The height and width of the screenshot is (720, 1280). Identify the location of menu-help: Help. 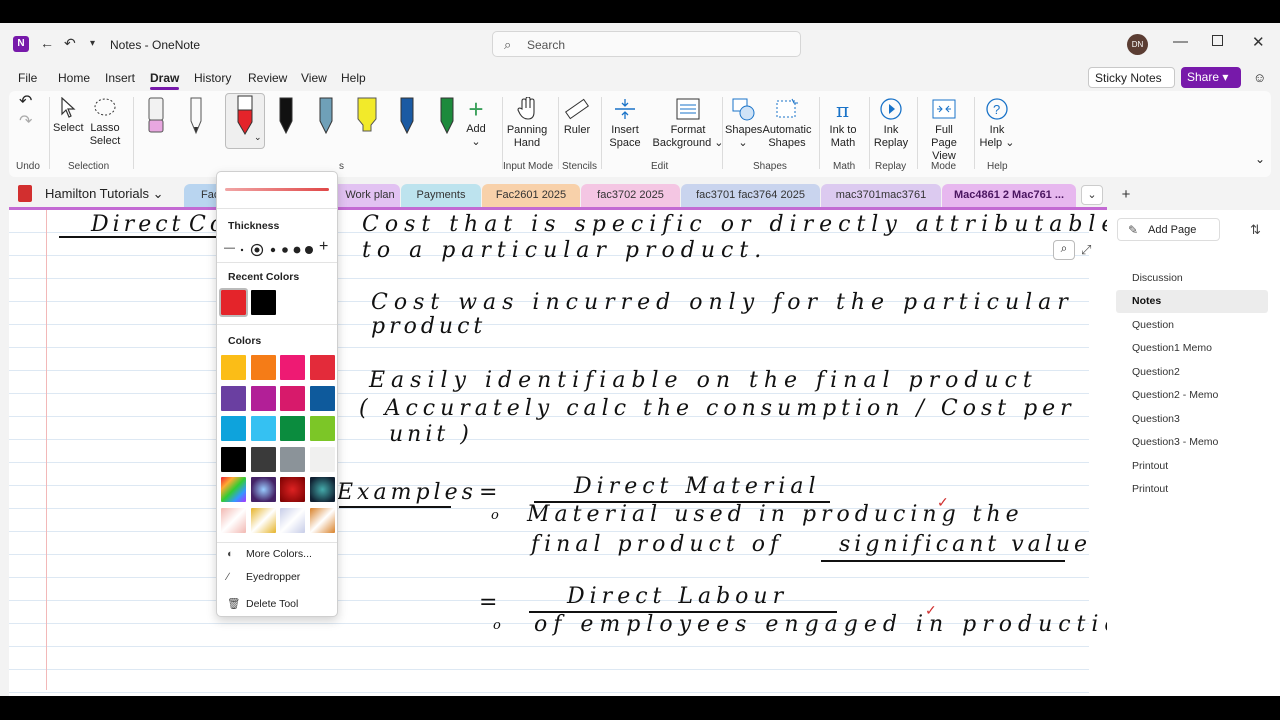
(353, 78).